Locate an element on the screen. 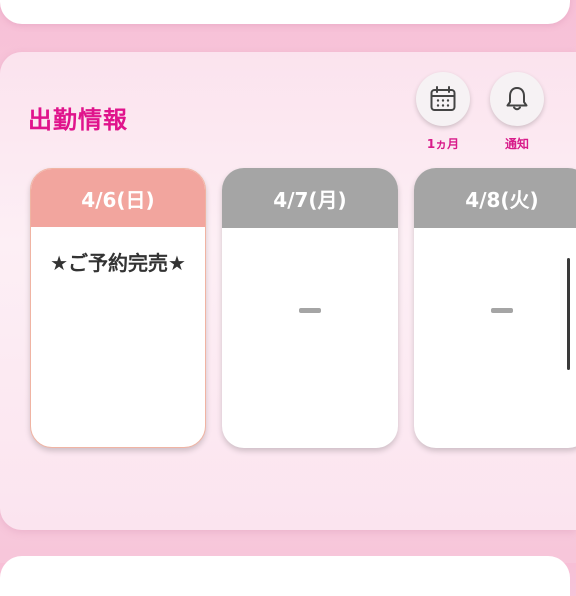  day-date: 4/8(火) is located at coordinates (495, 198).